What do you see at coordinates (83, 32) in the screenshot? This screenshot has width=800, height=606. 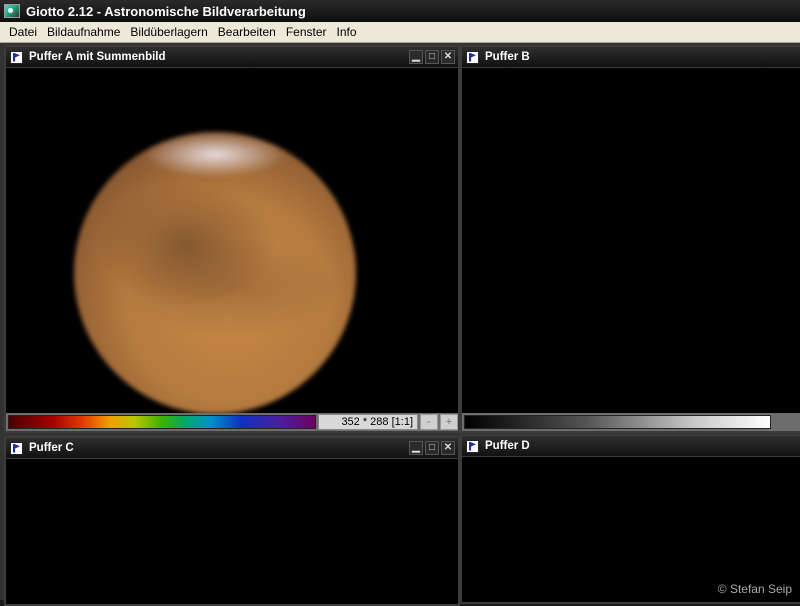 I see `menu-bildaufnahme: Bildaufnahme` at bounding box center [83, 32].